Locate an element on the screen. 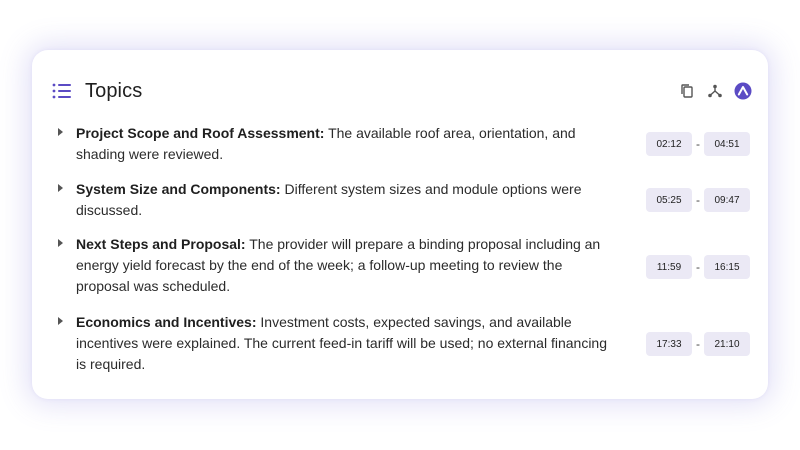 The height and width of the screenshot is (450, 800). end-time-chip: 21:10 is located at coordinates (727, 344).